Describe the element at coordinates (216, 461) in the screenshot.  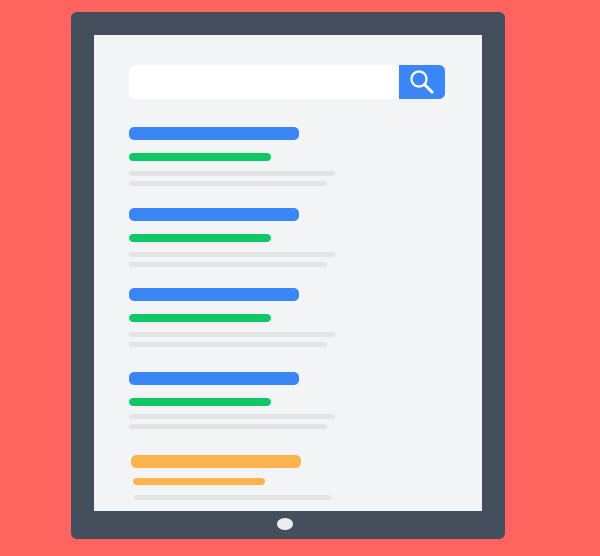
I see `ad-title-link` at that location.